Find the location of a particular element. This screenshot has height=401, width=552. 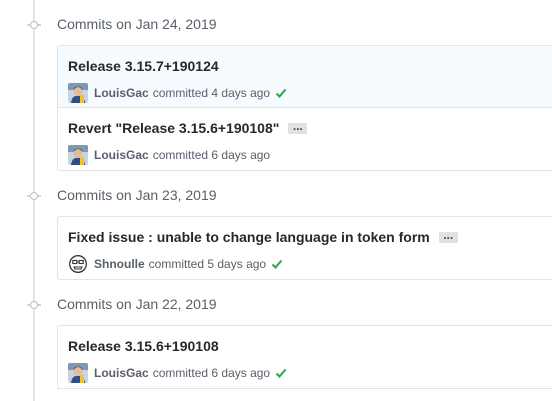

avatar-shnoulle is located at coordinates (78, 264).